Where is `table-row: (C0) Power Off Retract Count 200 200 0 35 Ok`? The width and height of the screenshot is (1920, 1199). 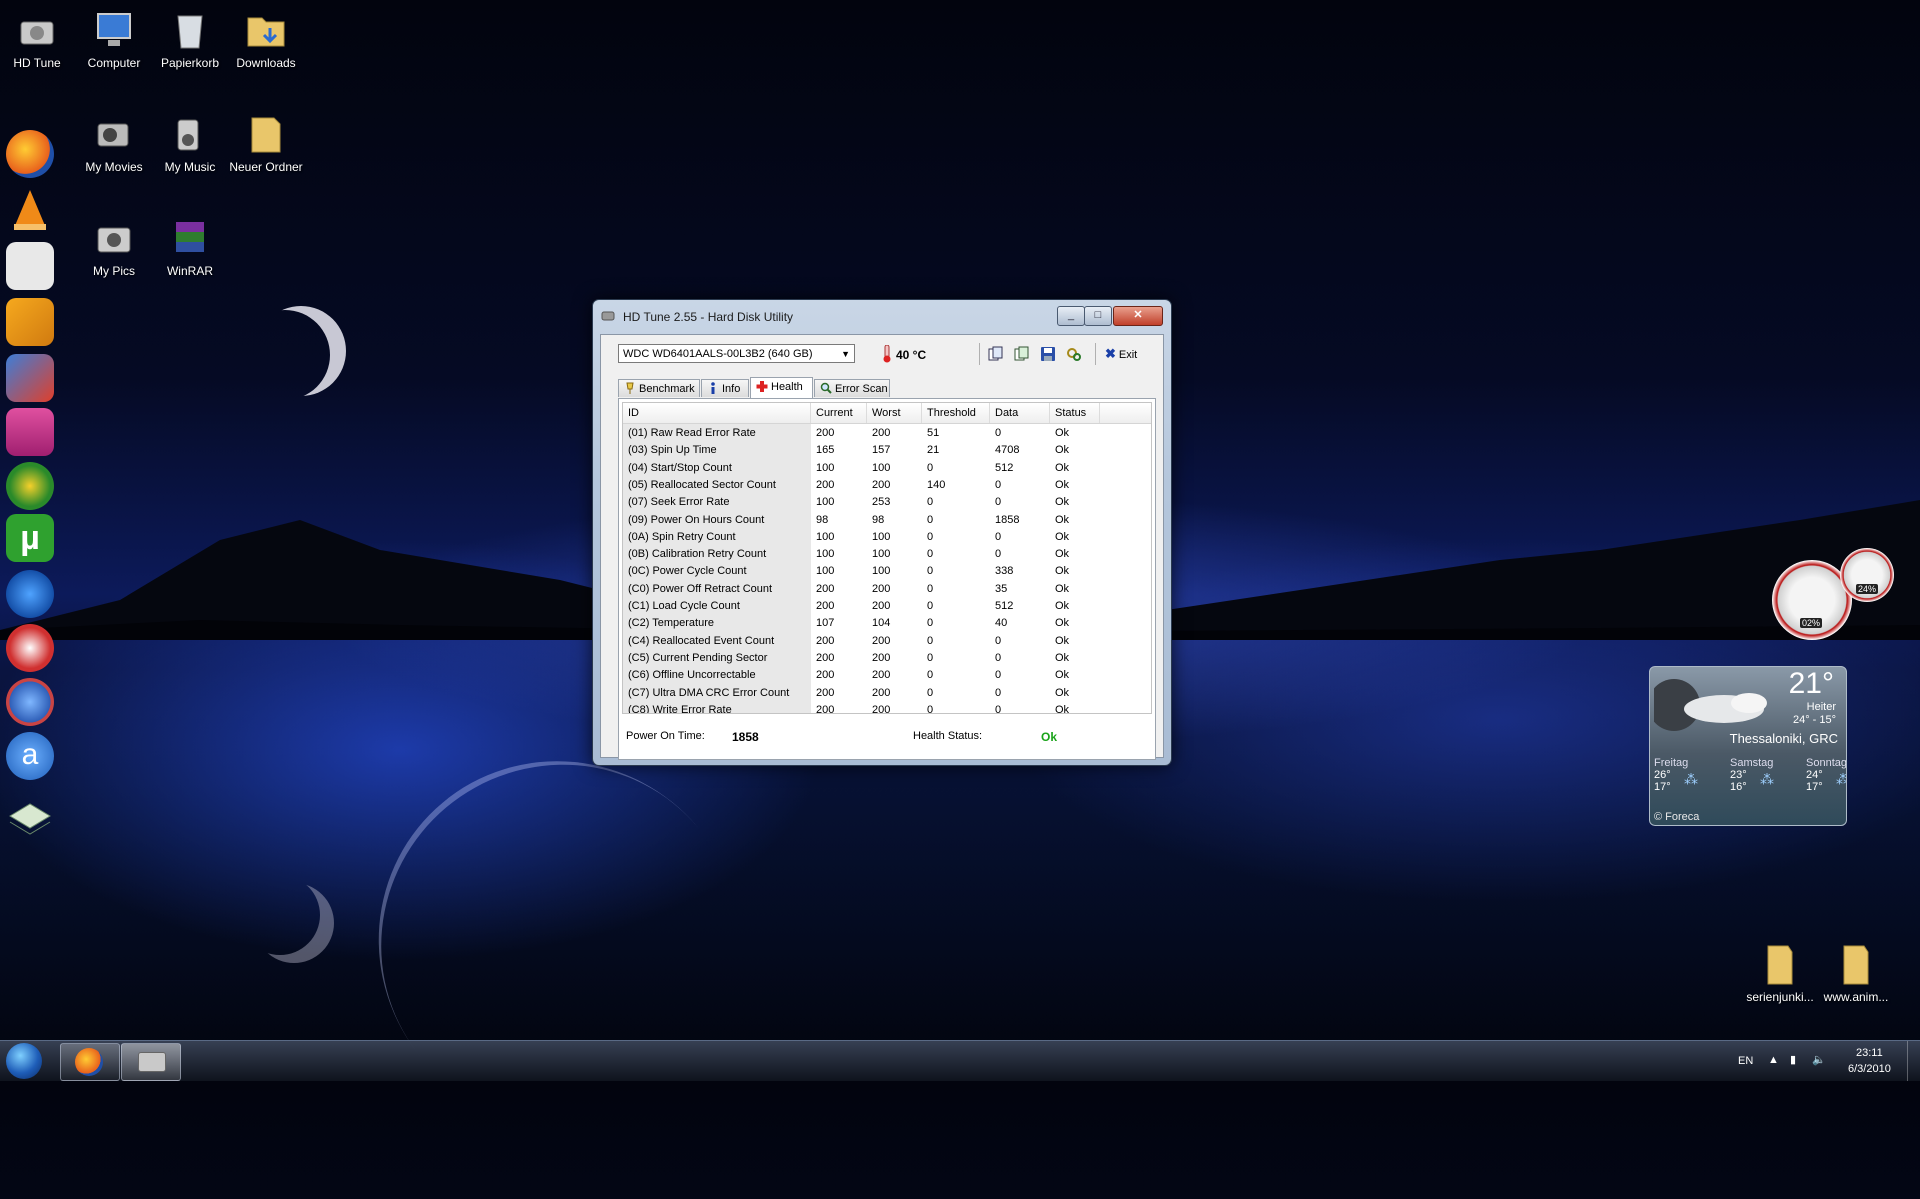
table-row: (C0) Power Off Retract Count 200 200 0 35 Ok is located at coordinates (887, 589).